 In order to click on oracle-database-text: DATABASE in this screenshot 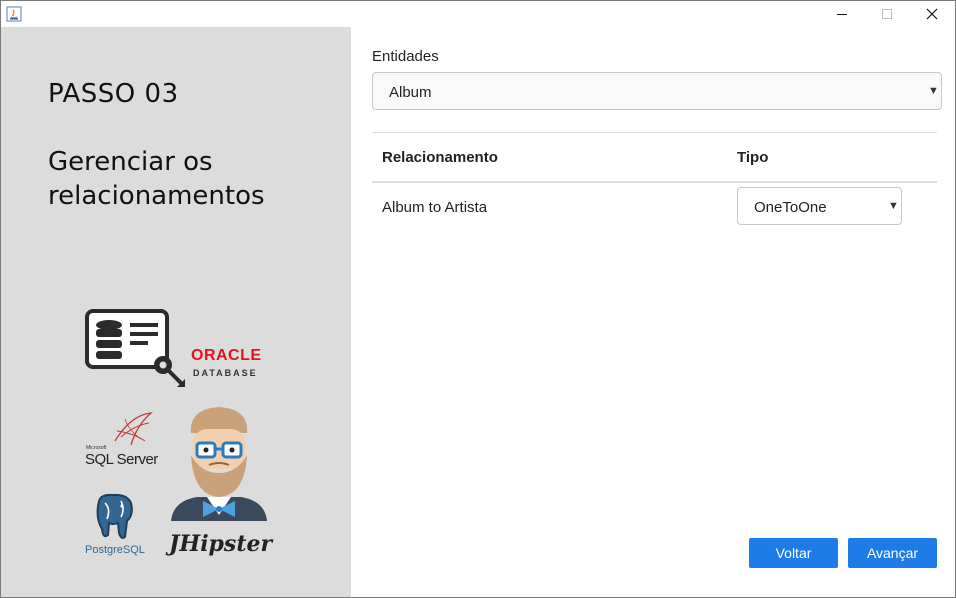, I will do `click(225, 373)`.